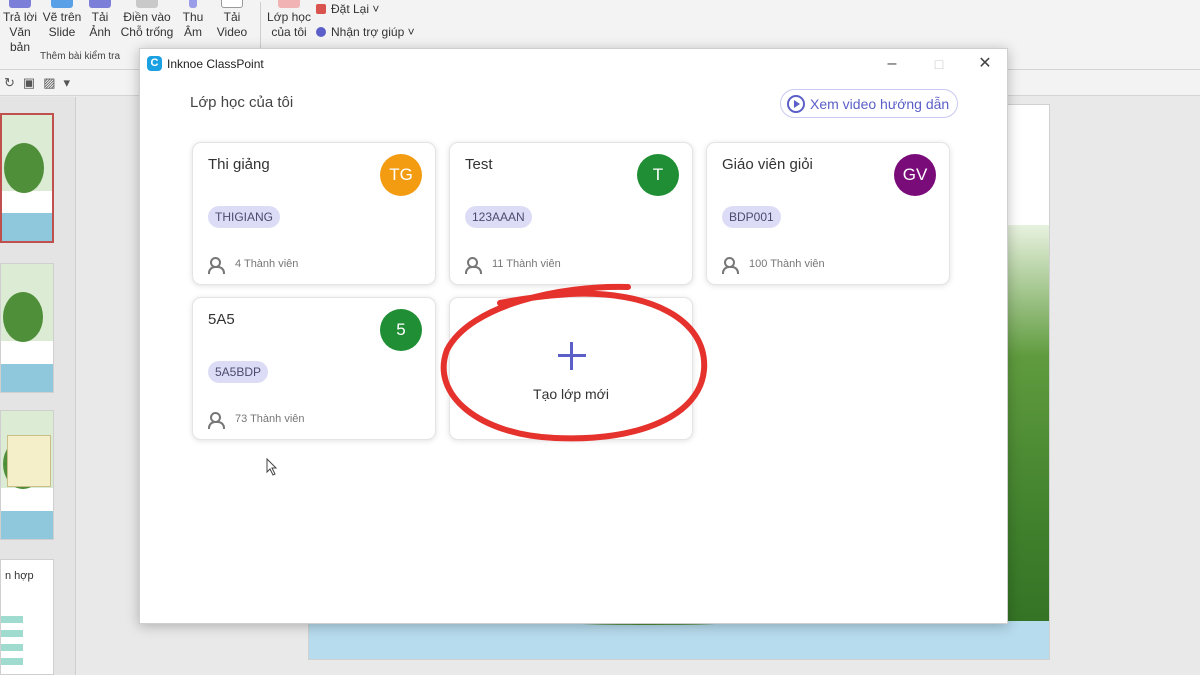 The image size is (1200, 675). Describe the element at coordinates (321, 32) in the screenshot. I see `info-icon` at that location.